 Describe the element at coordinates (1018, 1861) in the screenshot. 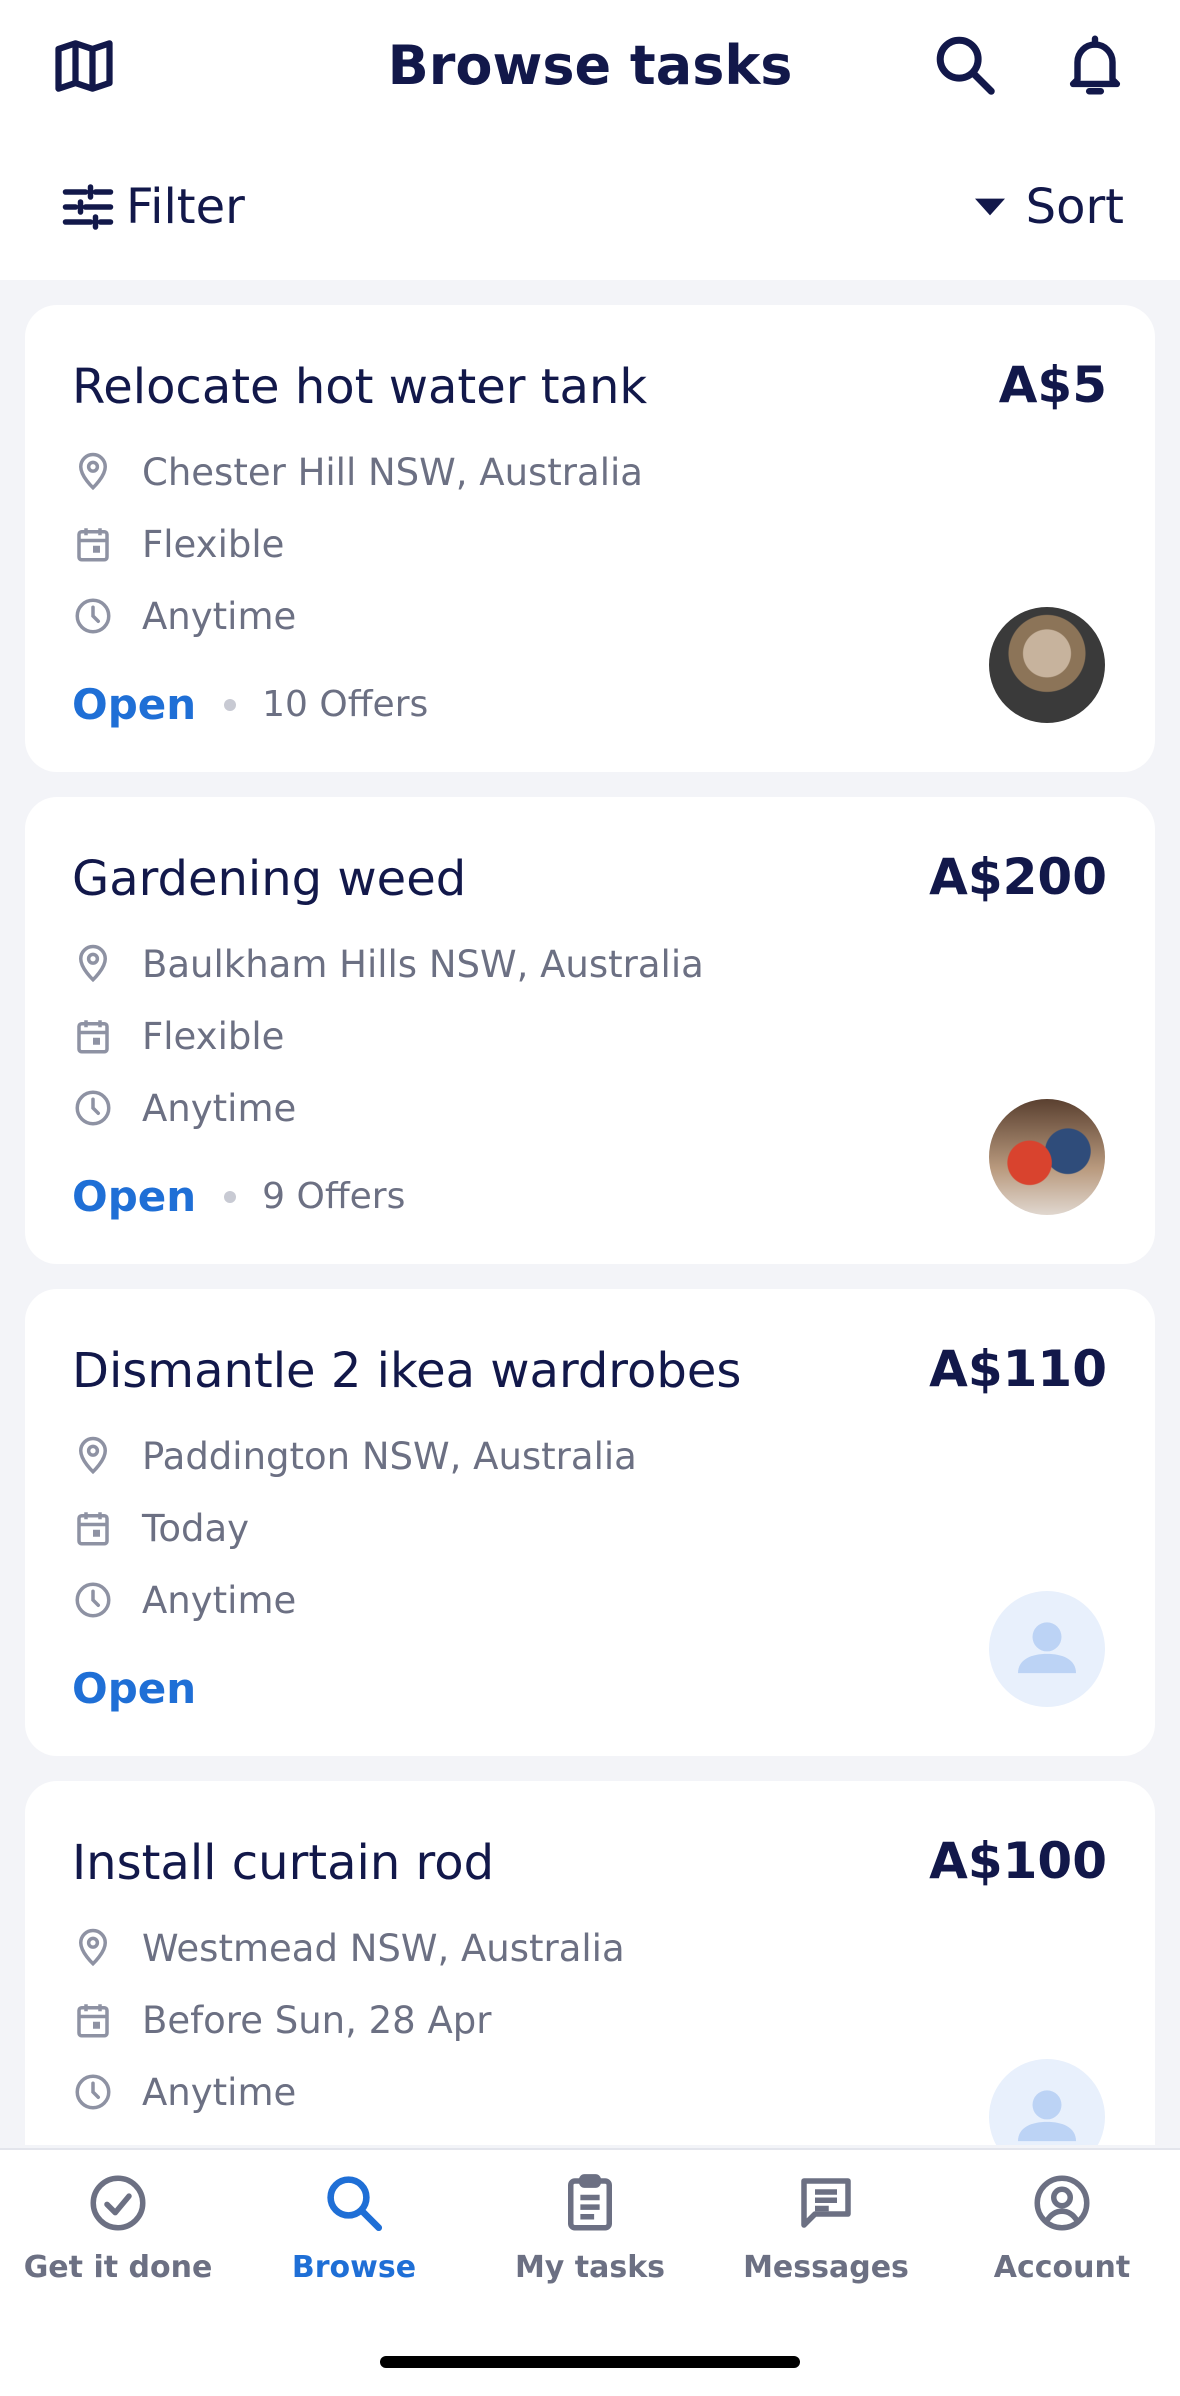

I see `task-price: A$100` at that location.